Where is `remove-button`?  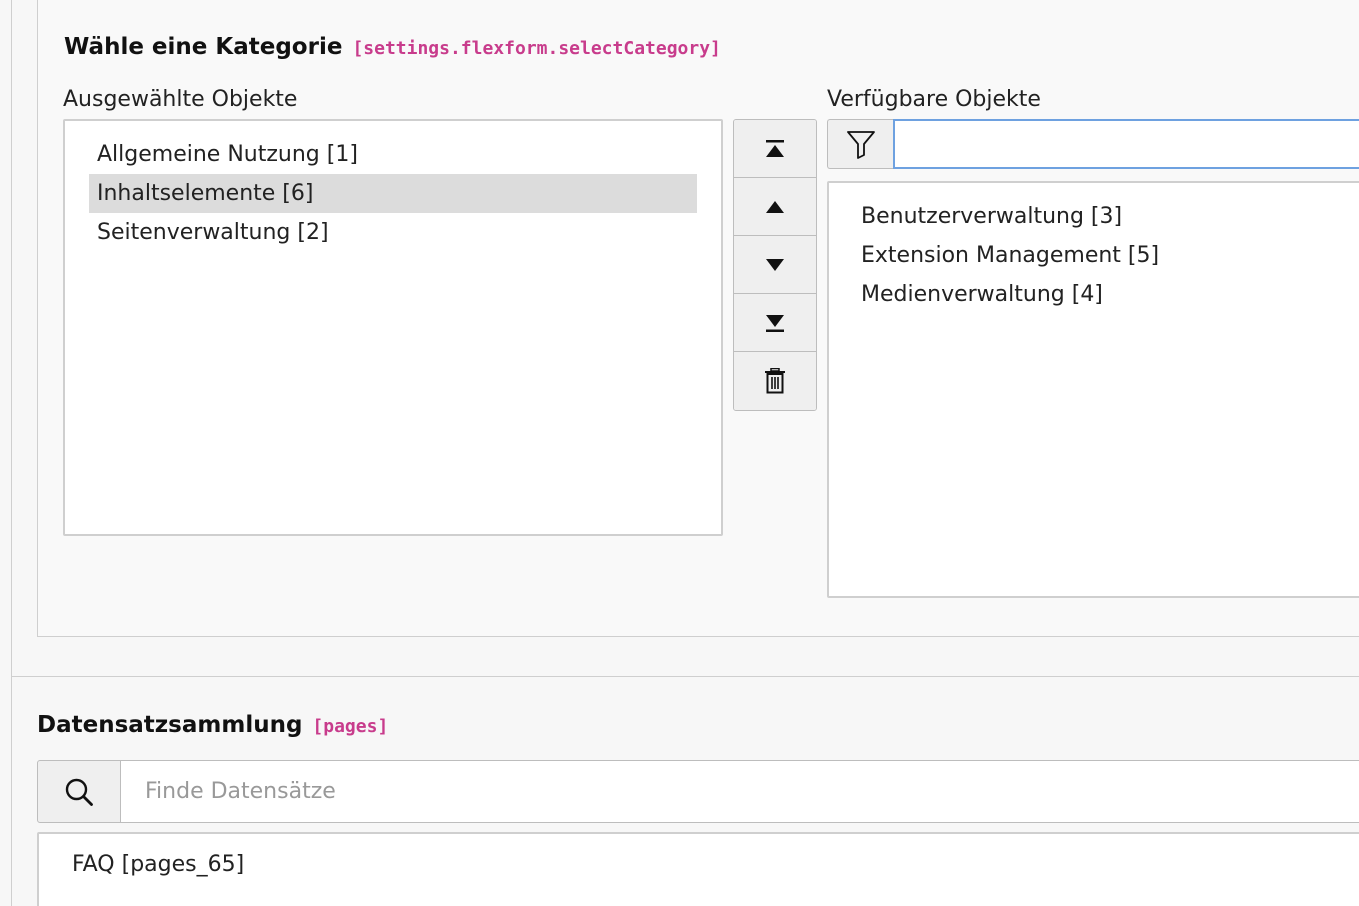 remove-button is located at coordinates (775, 381).